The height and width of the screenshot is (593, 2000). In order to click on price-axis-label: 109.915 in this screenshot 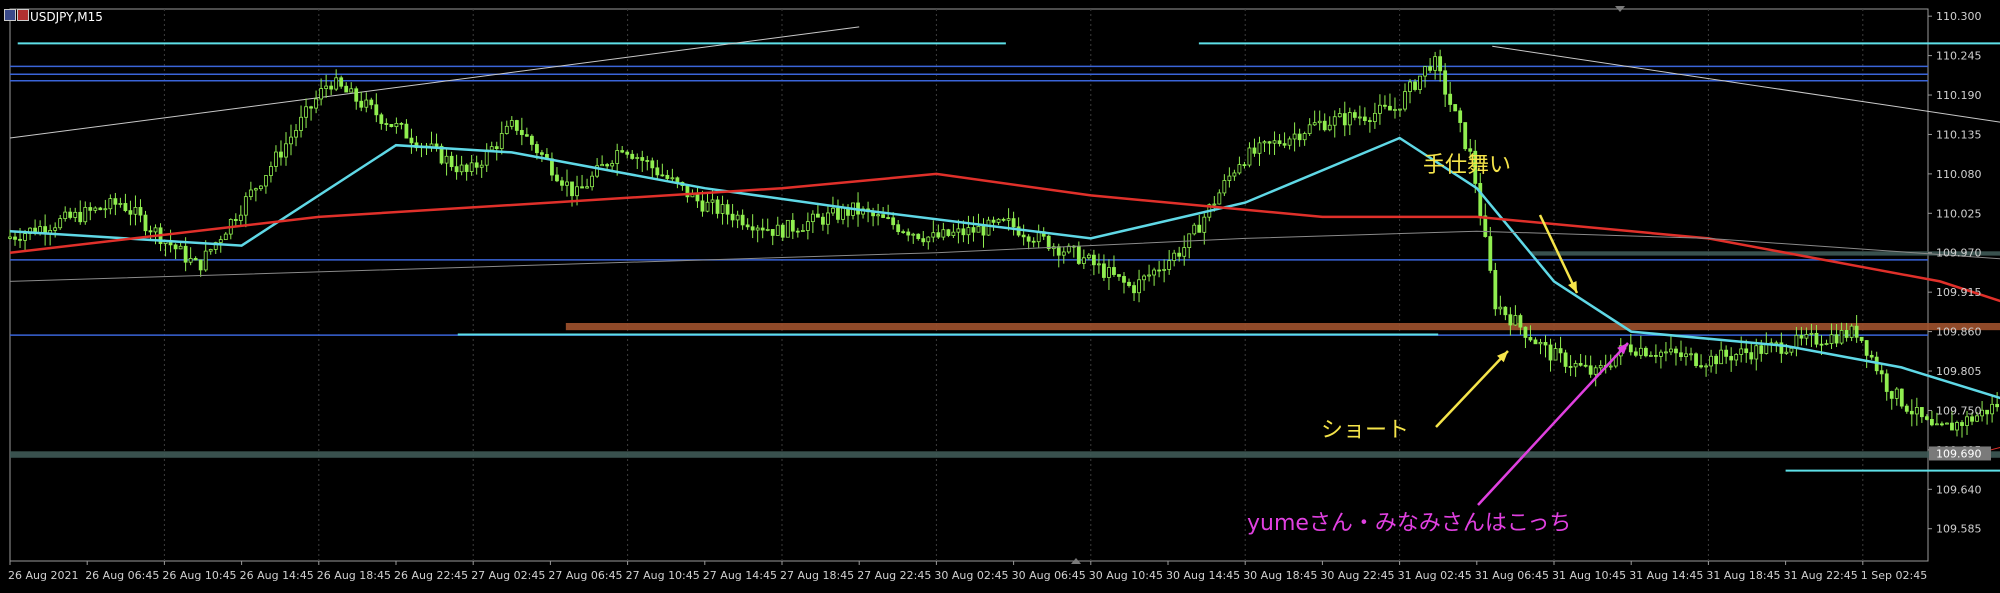, I will do `click(1959, 292)`.